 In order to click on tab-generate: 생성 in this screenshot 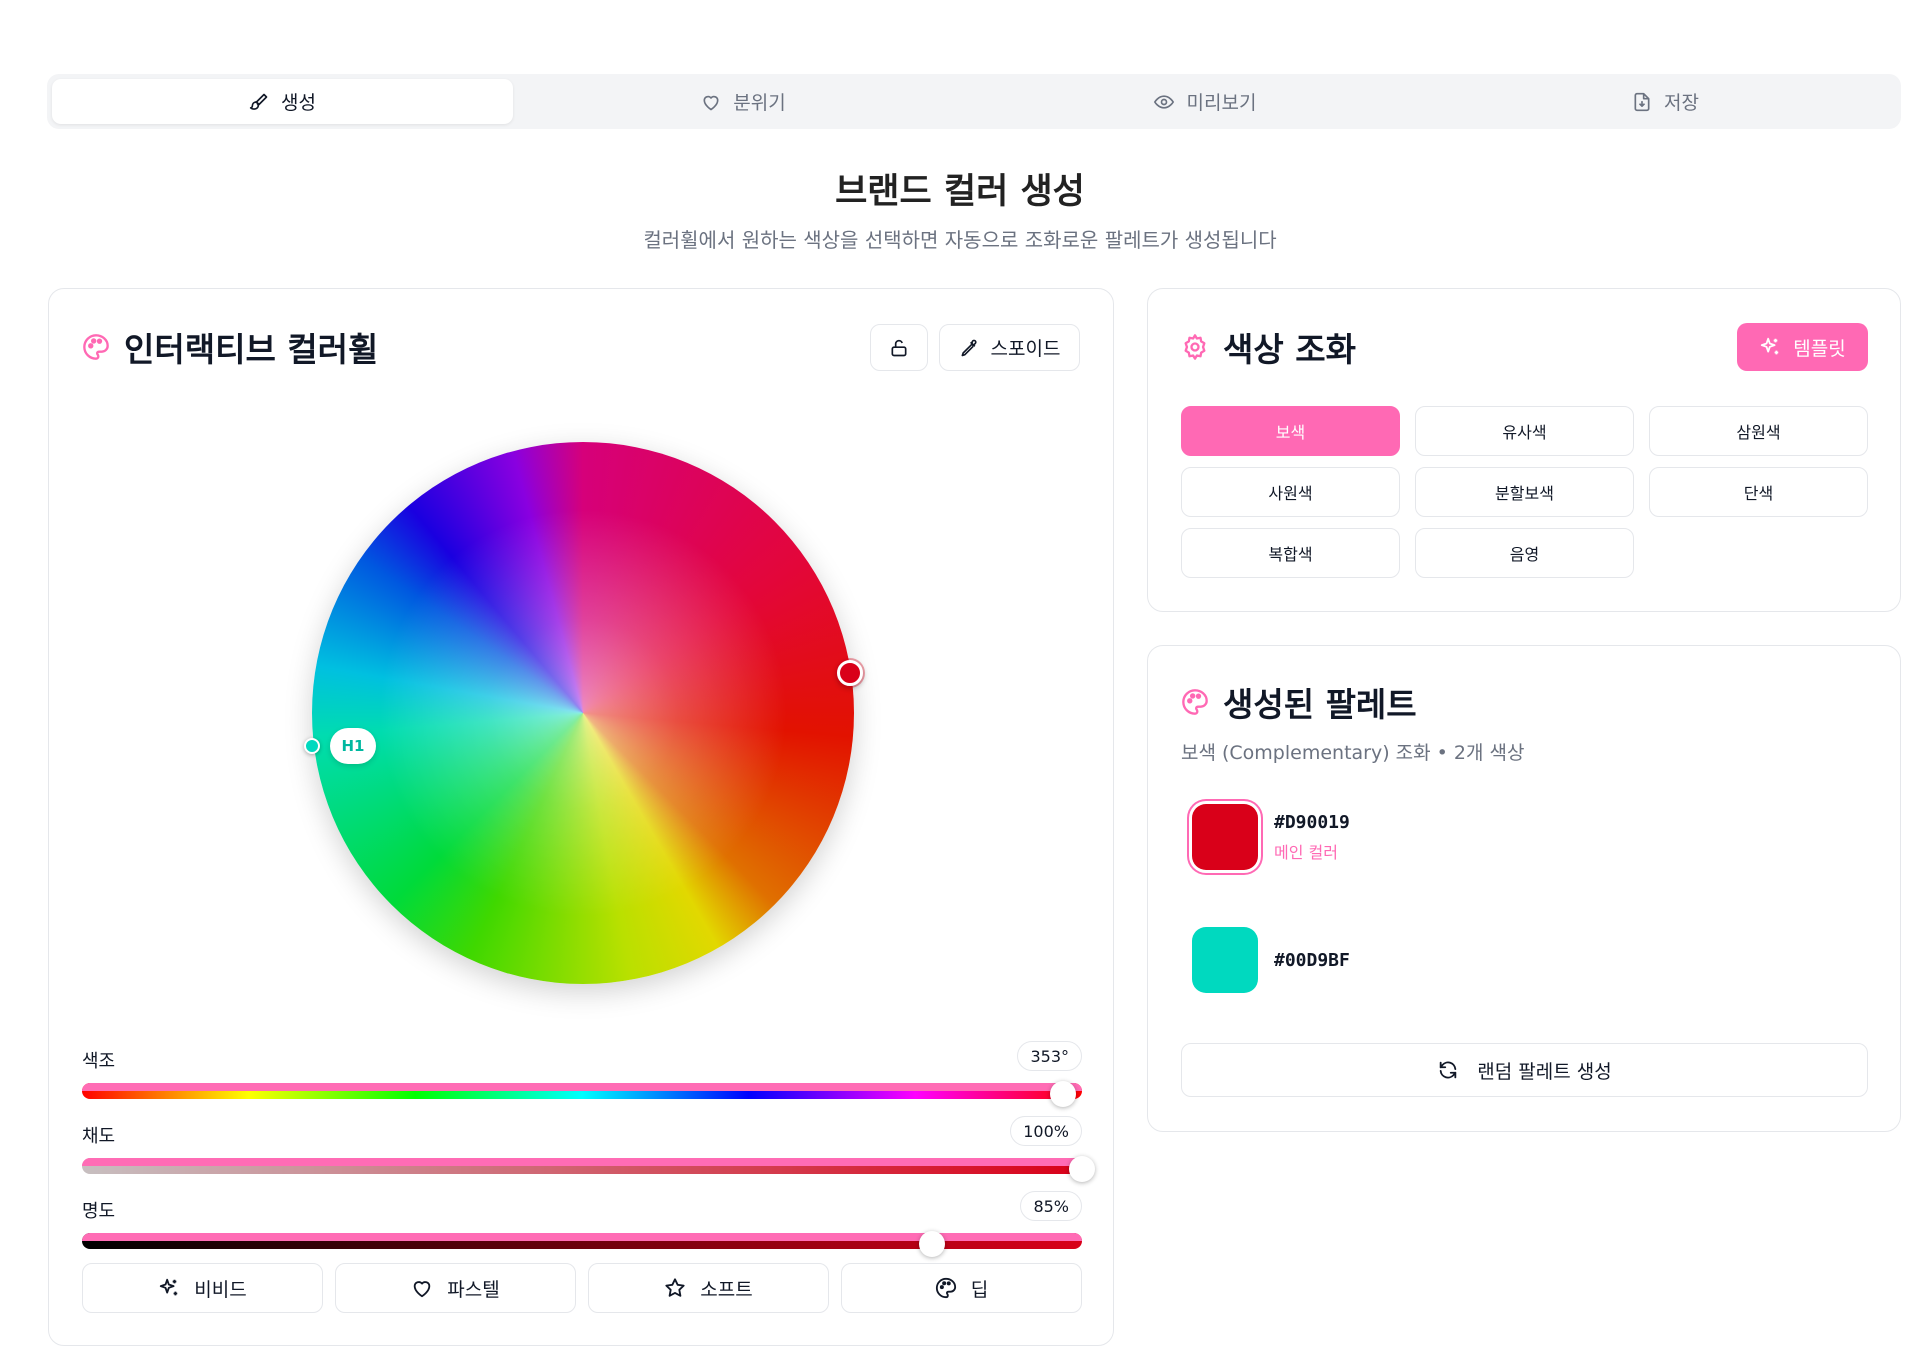, I will do `click(282, 101)`.